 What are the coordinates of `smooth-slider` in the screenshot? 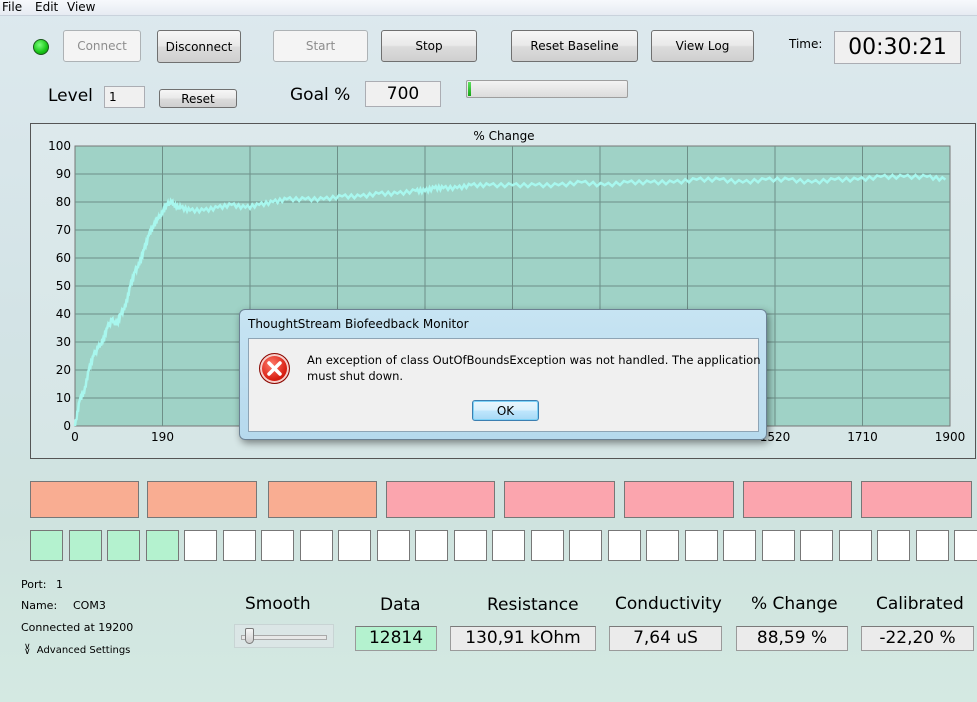 It's located at (284, 636).